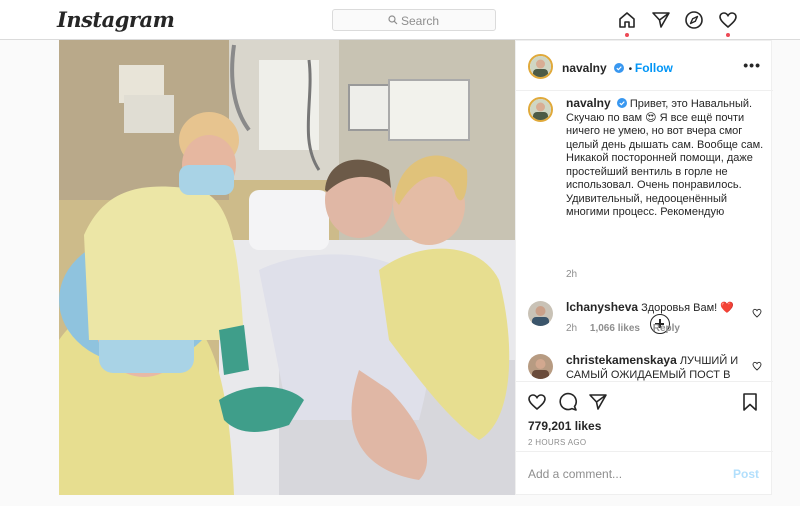 This screenshot has height=506, width=800. Describe the element at coordinates (694, 20) in the screenshot. I see `explore-icon` at that location.